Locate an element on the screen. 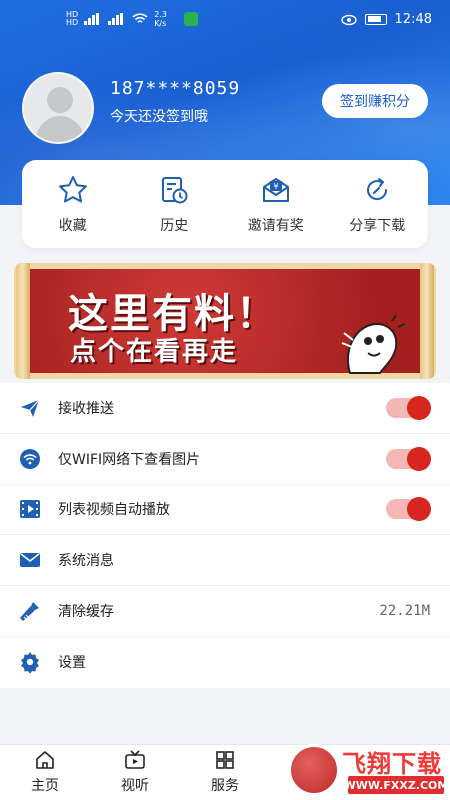 The height and width of the screenshot is (800, 450). nav-media-label: 视听 is located at coordinates (135, 786).